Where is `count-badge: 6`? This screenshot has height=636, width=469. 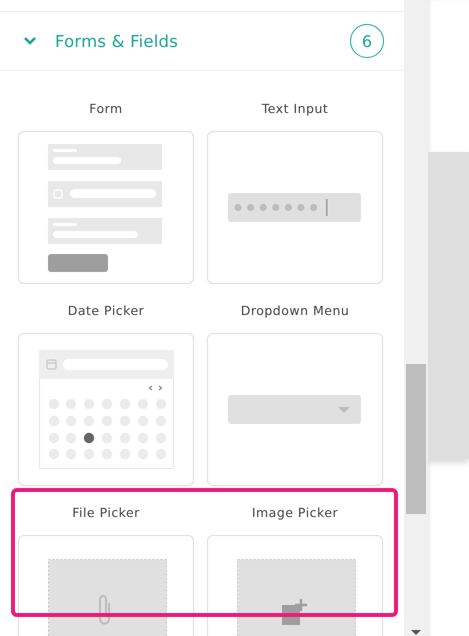
count-badge: 6 is located at coordinates (367, 41).